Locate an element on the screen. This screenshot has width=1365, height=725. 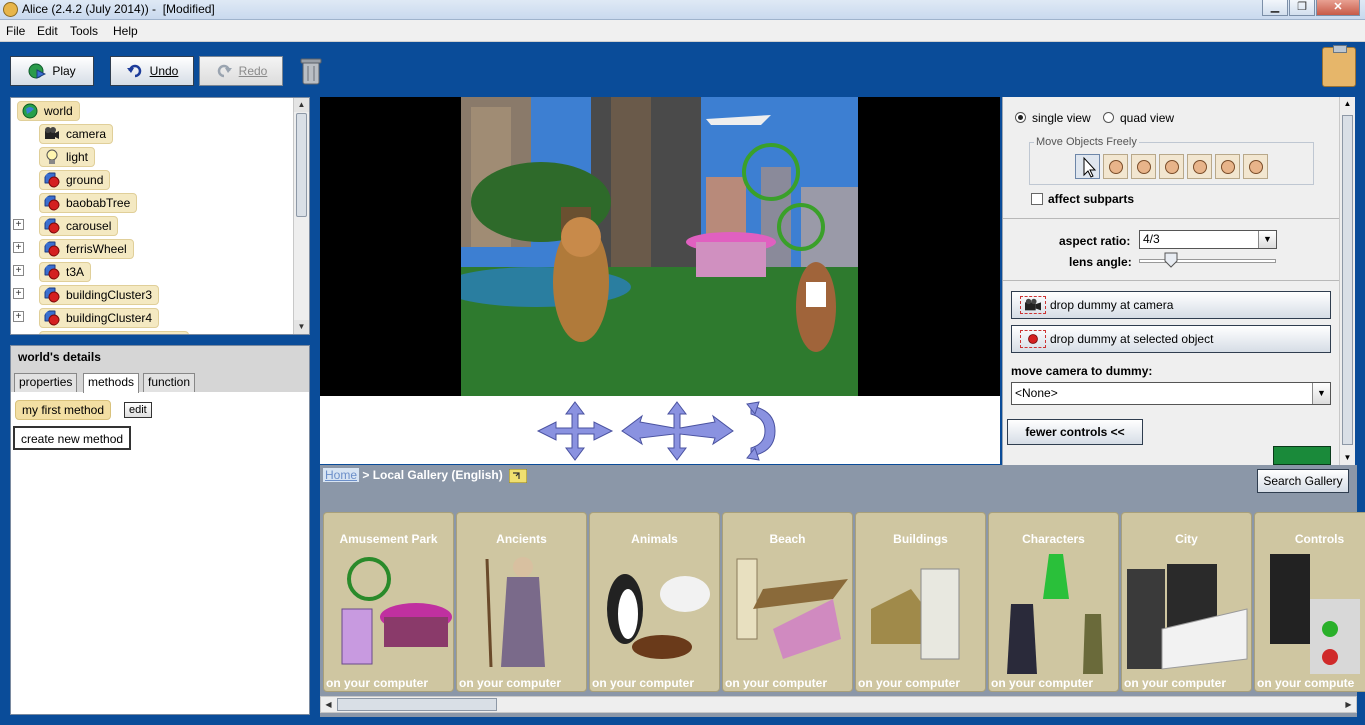
tile-name: Ancients is located at coordinates (521, 539).